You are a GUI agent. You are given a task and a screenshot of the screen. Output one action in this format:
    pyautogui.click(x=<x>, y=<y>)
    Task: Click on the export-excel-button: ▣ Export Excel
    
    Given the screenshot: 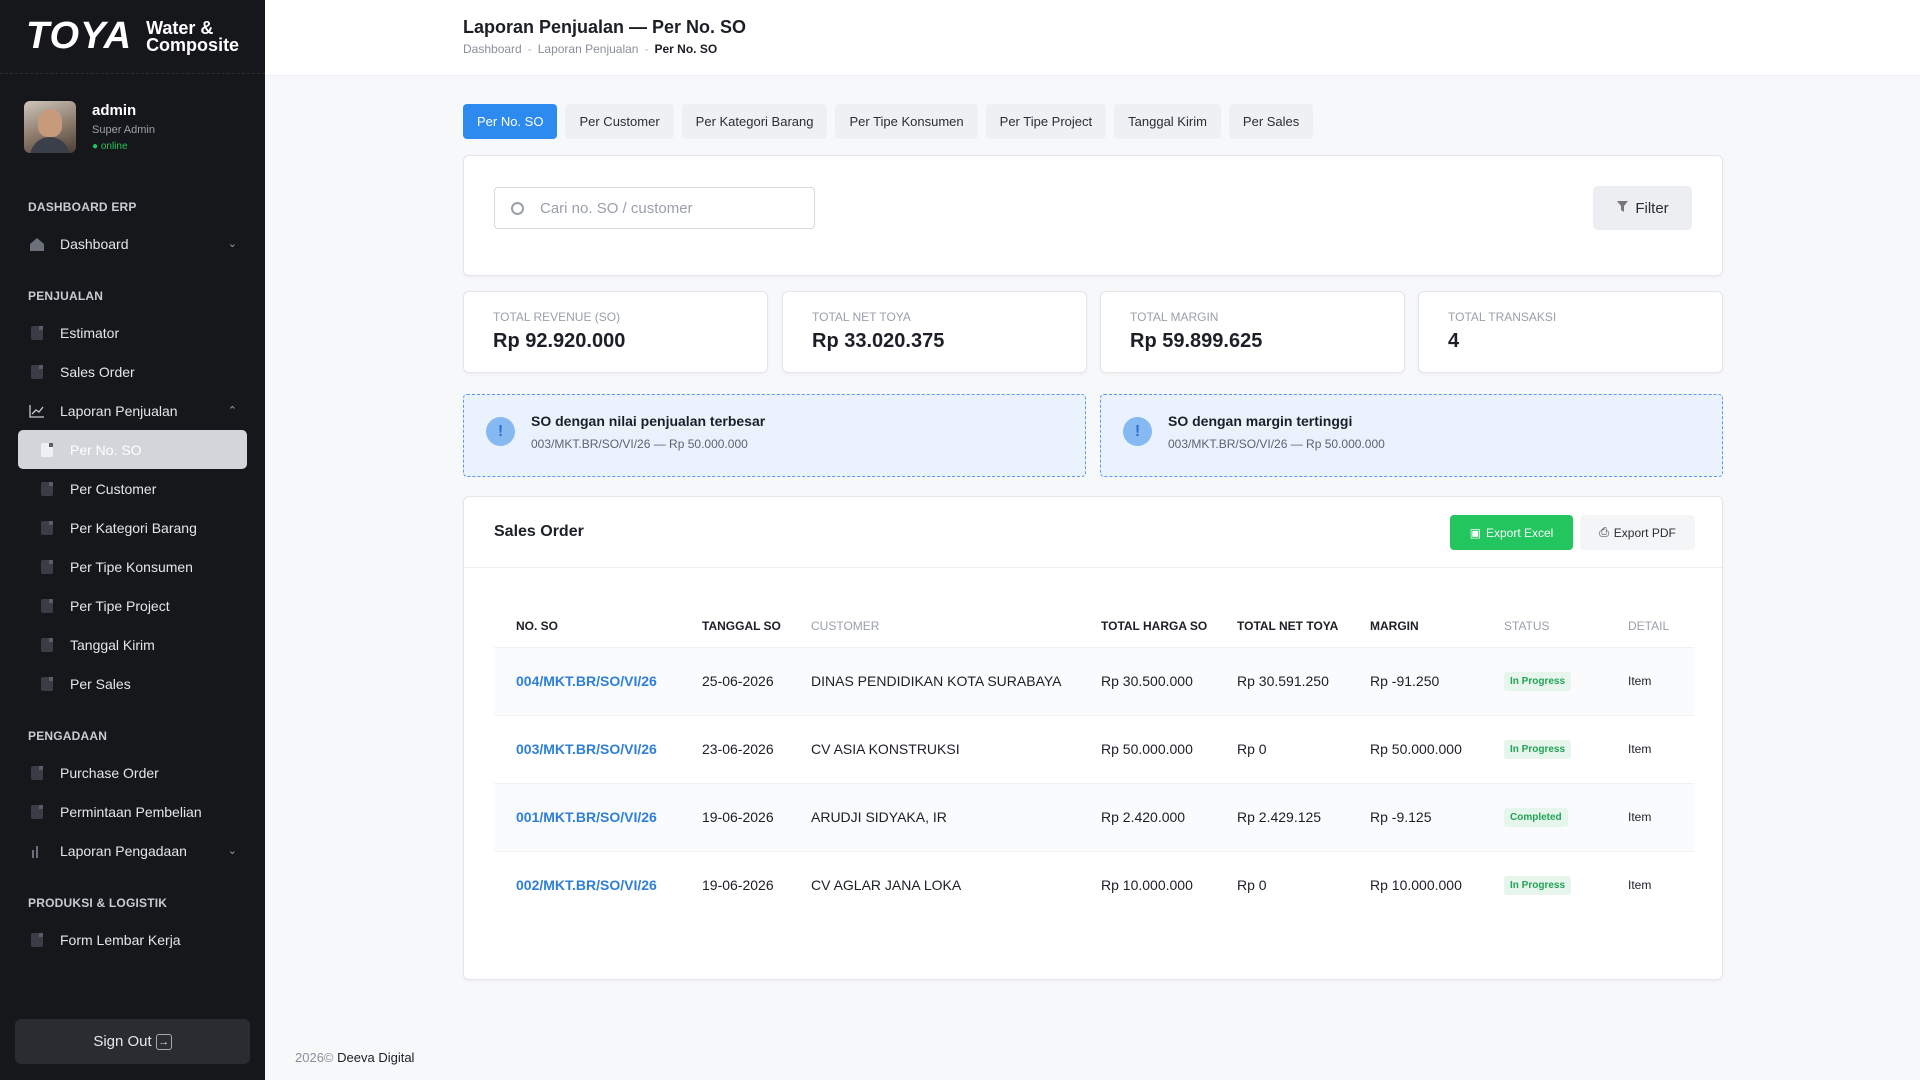 What is the action you would take?
    pyautogui.click(x=1511, y=532)
    